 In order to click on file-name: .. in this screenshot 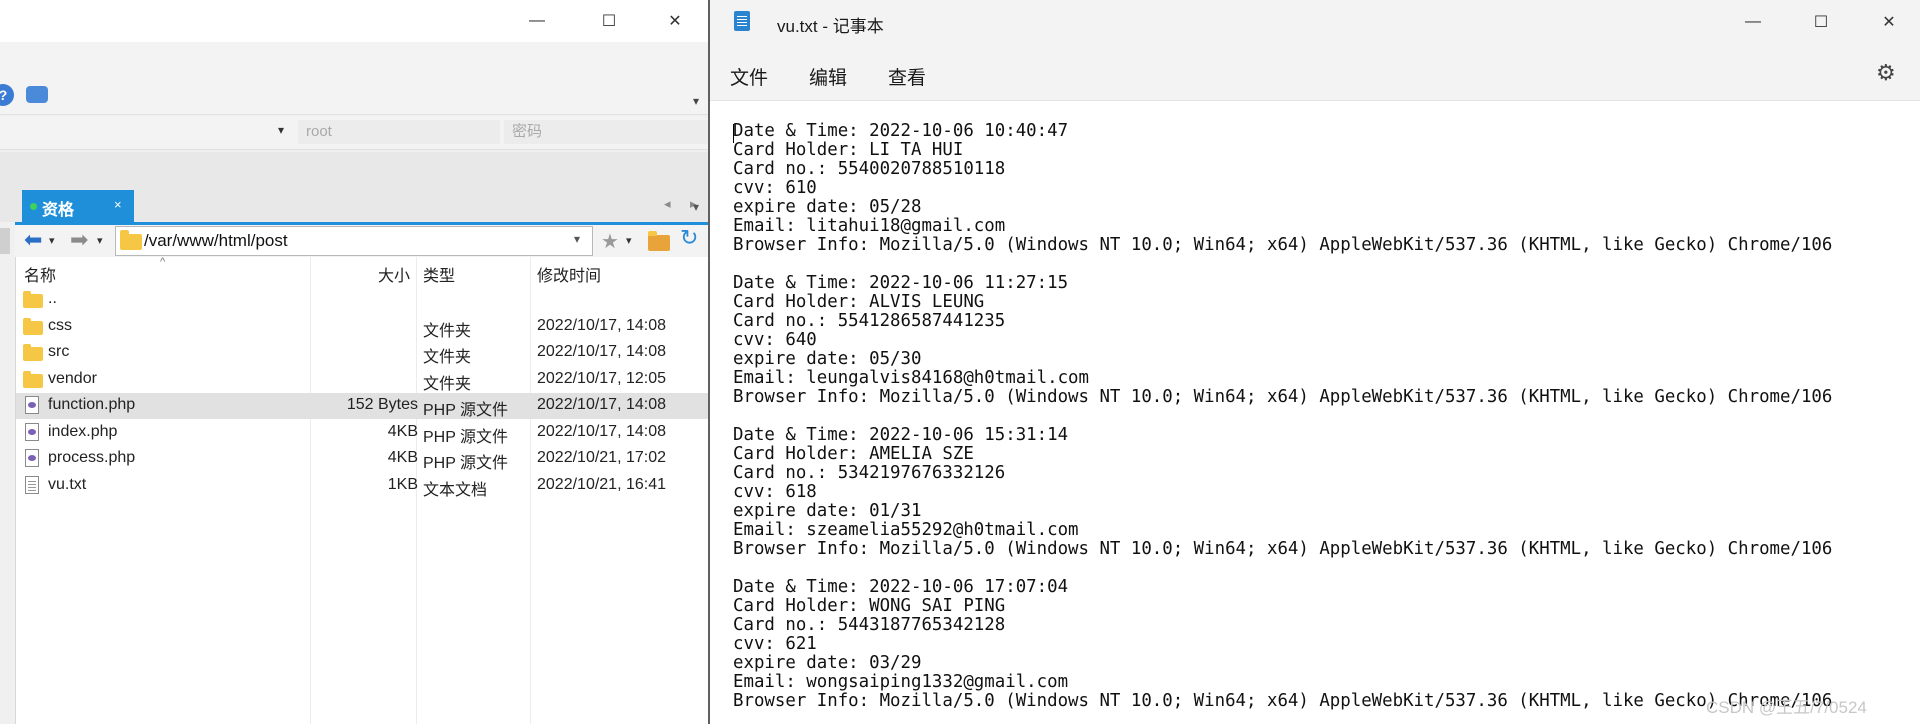, I will do `click(52, 298)`.